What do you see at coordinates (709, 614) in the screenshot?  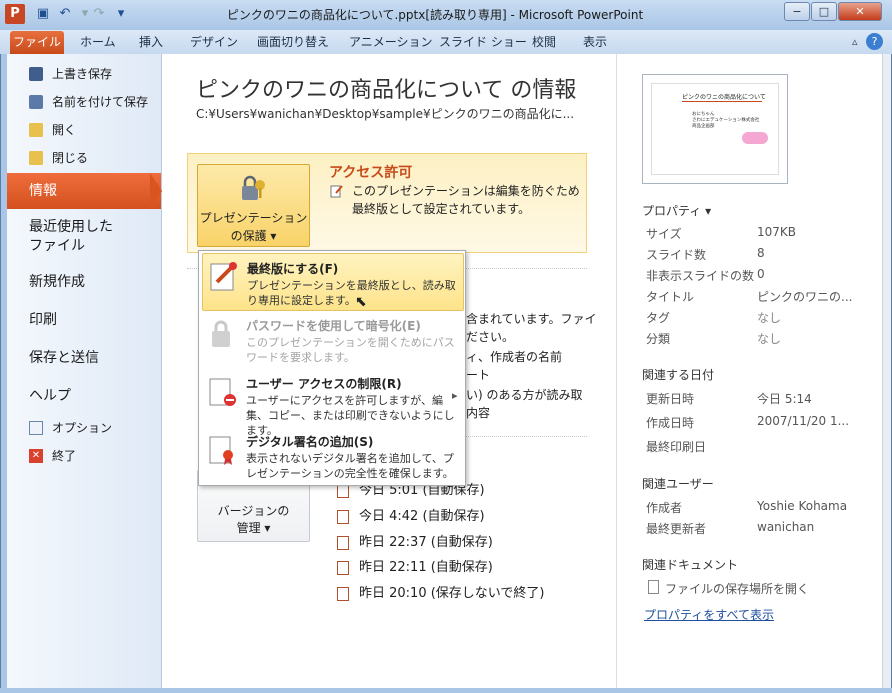 I see `show-all-properties-link: プロパティをすべて表示` at bounding box center [709, 614].